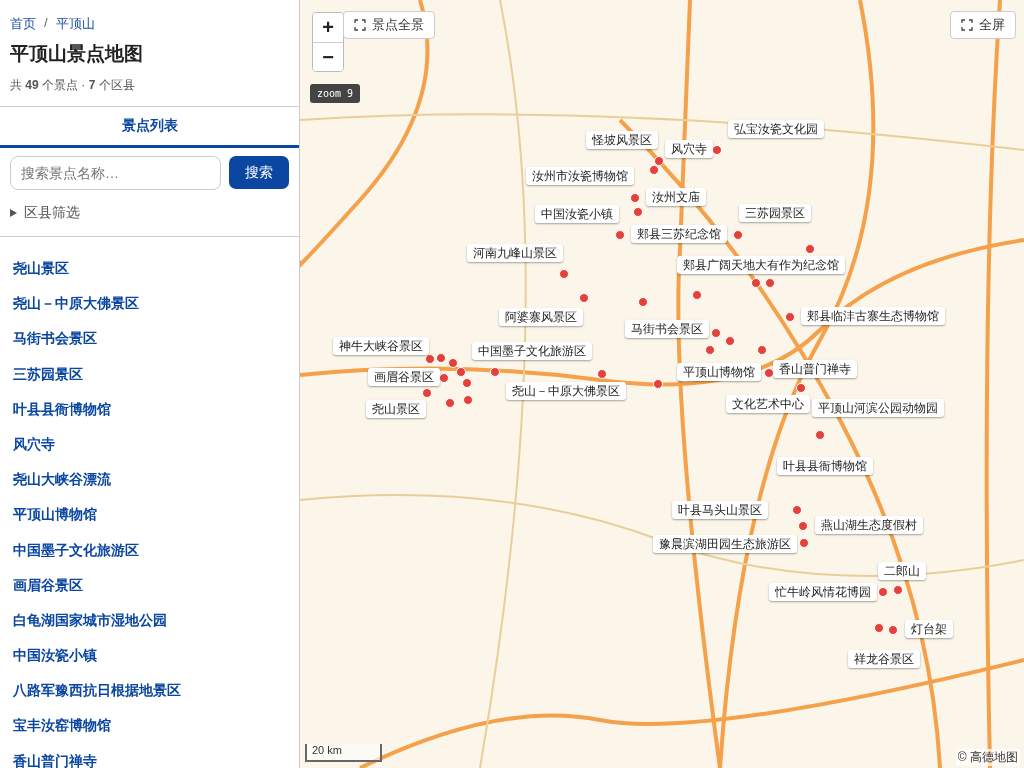 The height and width of the screenshot is (768, 1024). What do you see at coordinates (328, 56) in the screenshot?
I see `zoom-out-button: −` at bounding box center [328, 56].